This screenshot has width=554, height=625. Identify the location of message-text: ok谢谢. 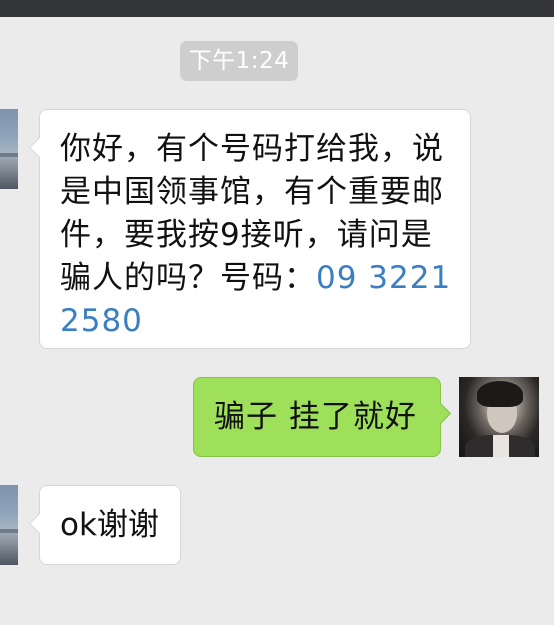
(109, 525).